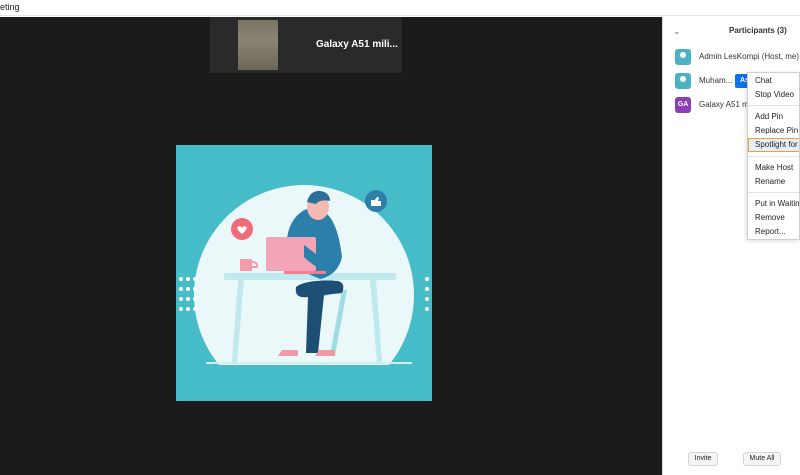  I want to click on invite-button: Invite, so click(703, 459).